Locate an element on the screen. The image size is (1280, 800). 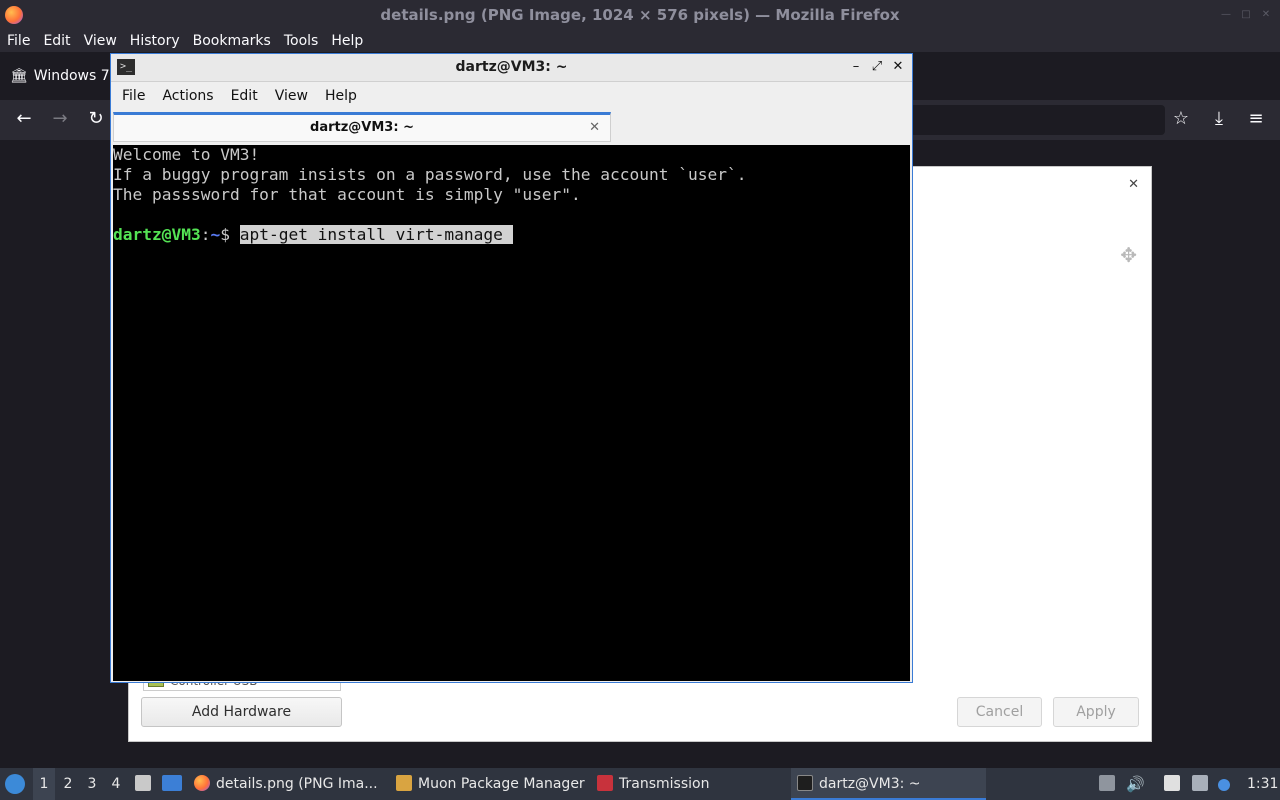
network-icon is located at coordinates (1201, 784).